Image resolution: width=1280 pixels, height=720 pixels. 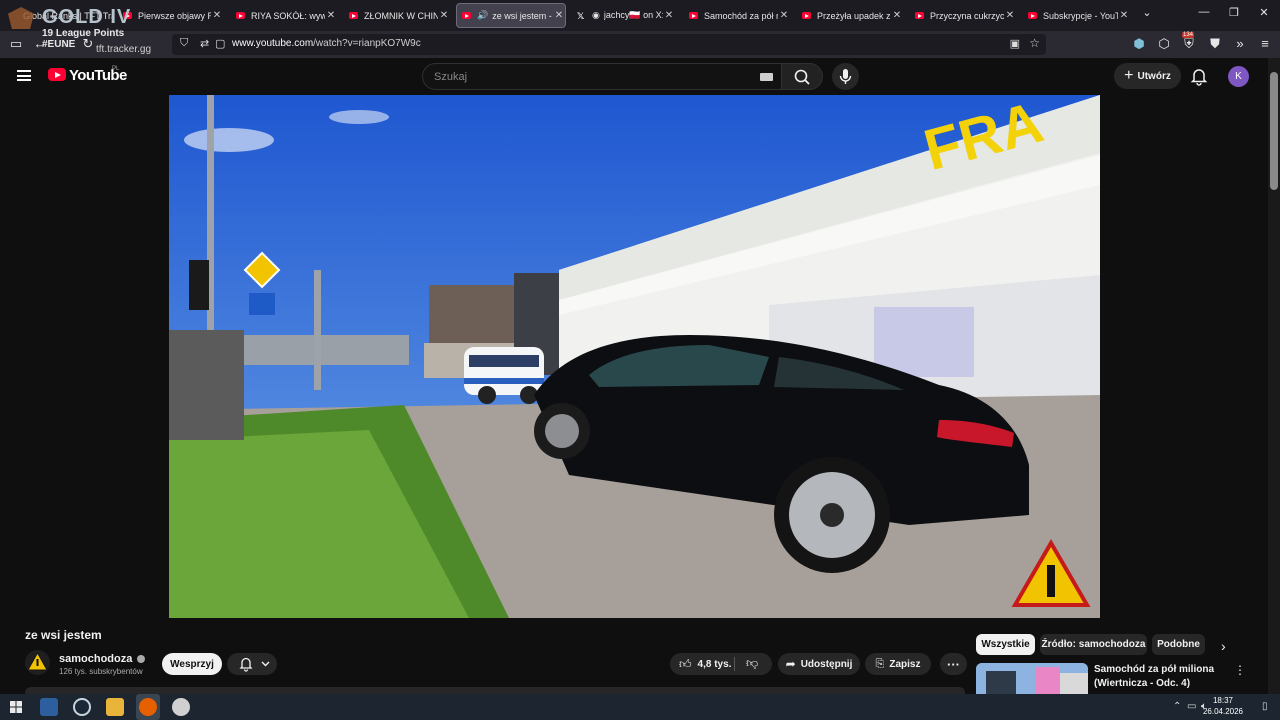 What do you see at coordinates (741, 15) in the screenshot?
I see `tab-label: Samochód za pół mili` at bounding box center [741, 15].